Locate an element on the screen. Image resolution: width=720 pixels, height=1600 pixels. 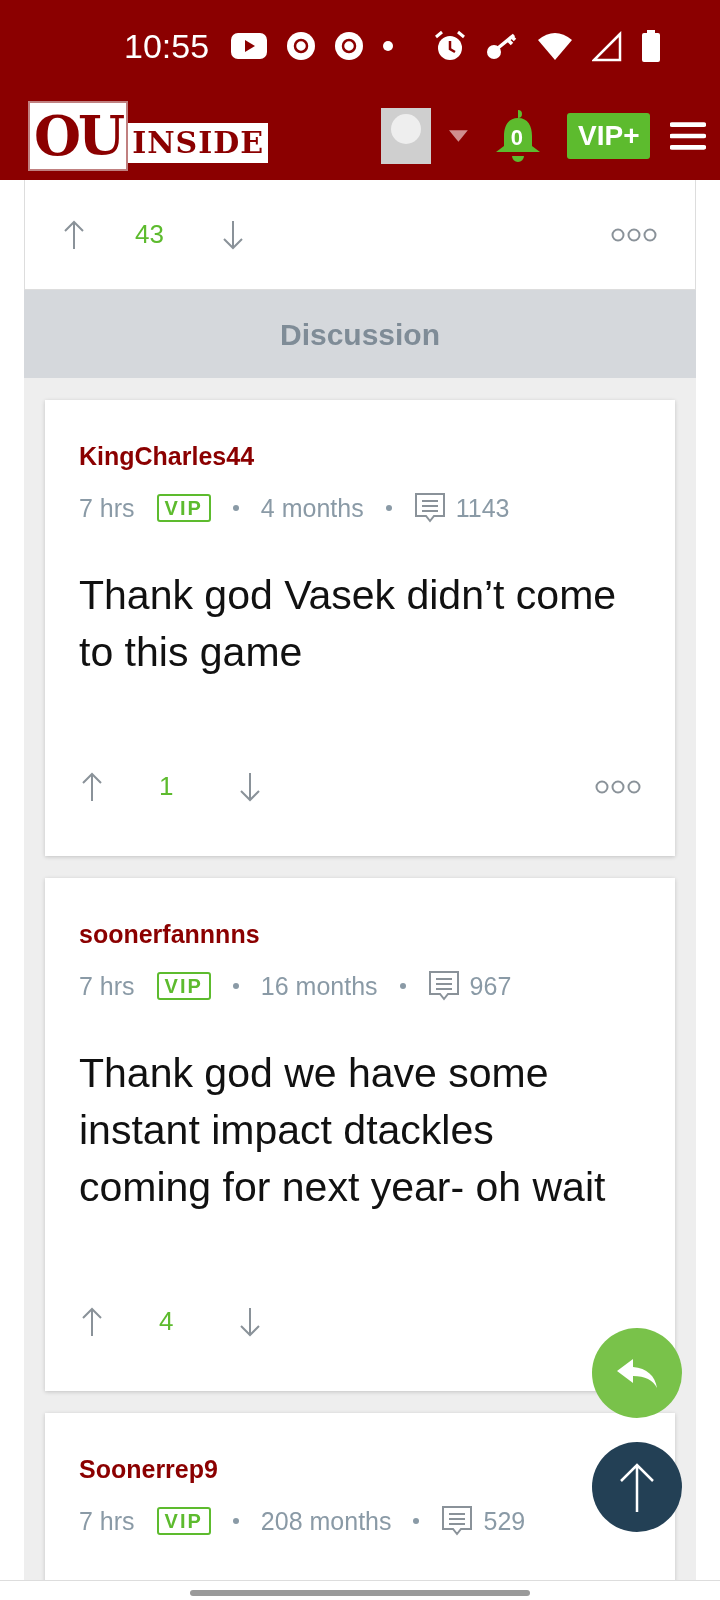
battery-icon is located at coordinates (651, 46).